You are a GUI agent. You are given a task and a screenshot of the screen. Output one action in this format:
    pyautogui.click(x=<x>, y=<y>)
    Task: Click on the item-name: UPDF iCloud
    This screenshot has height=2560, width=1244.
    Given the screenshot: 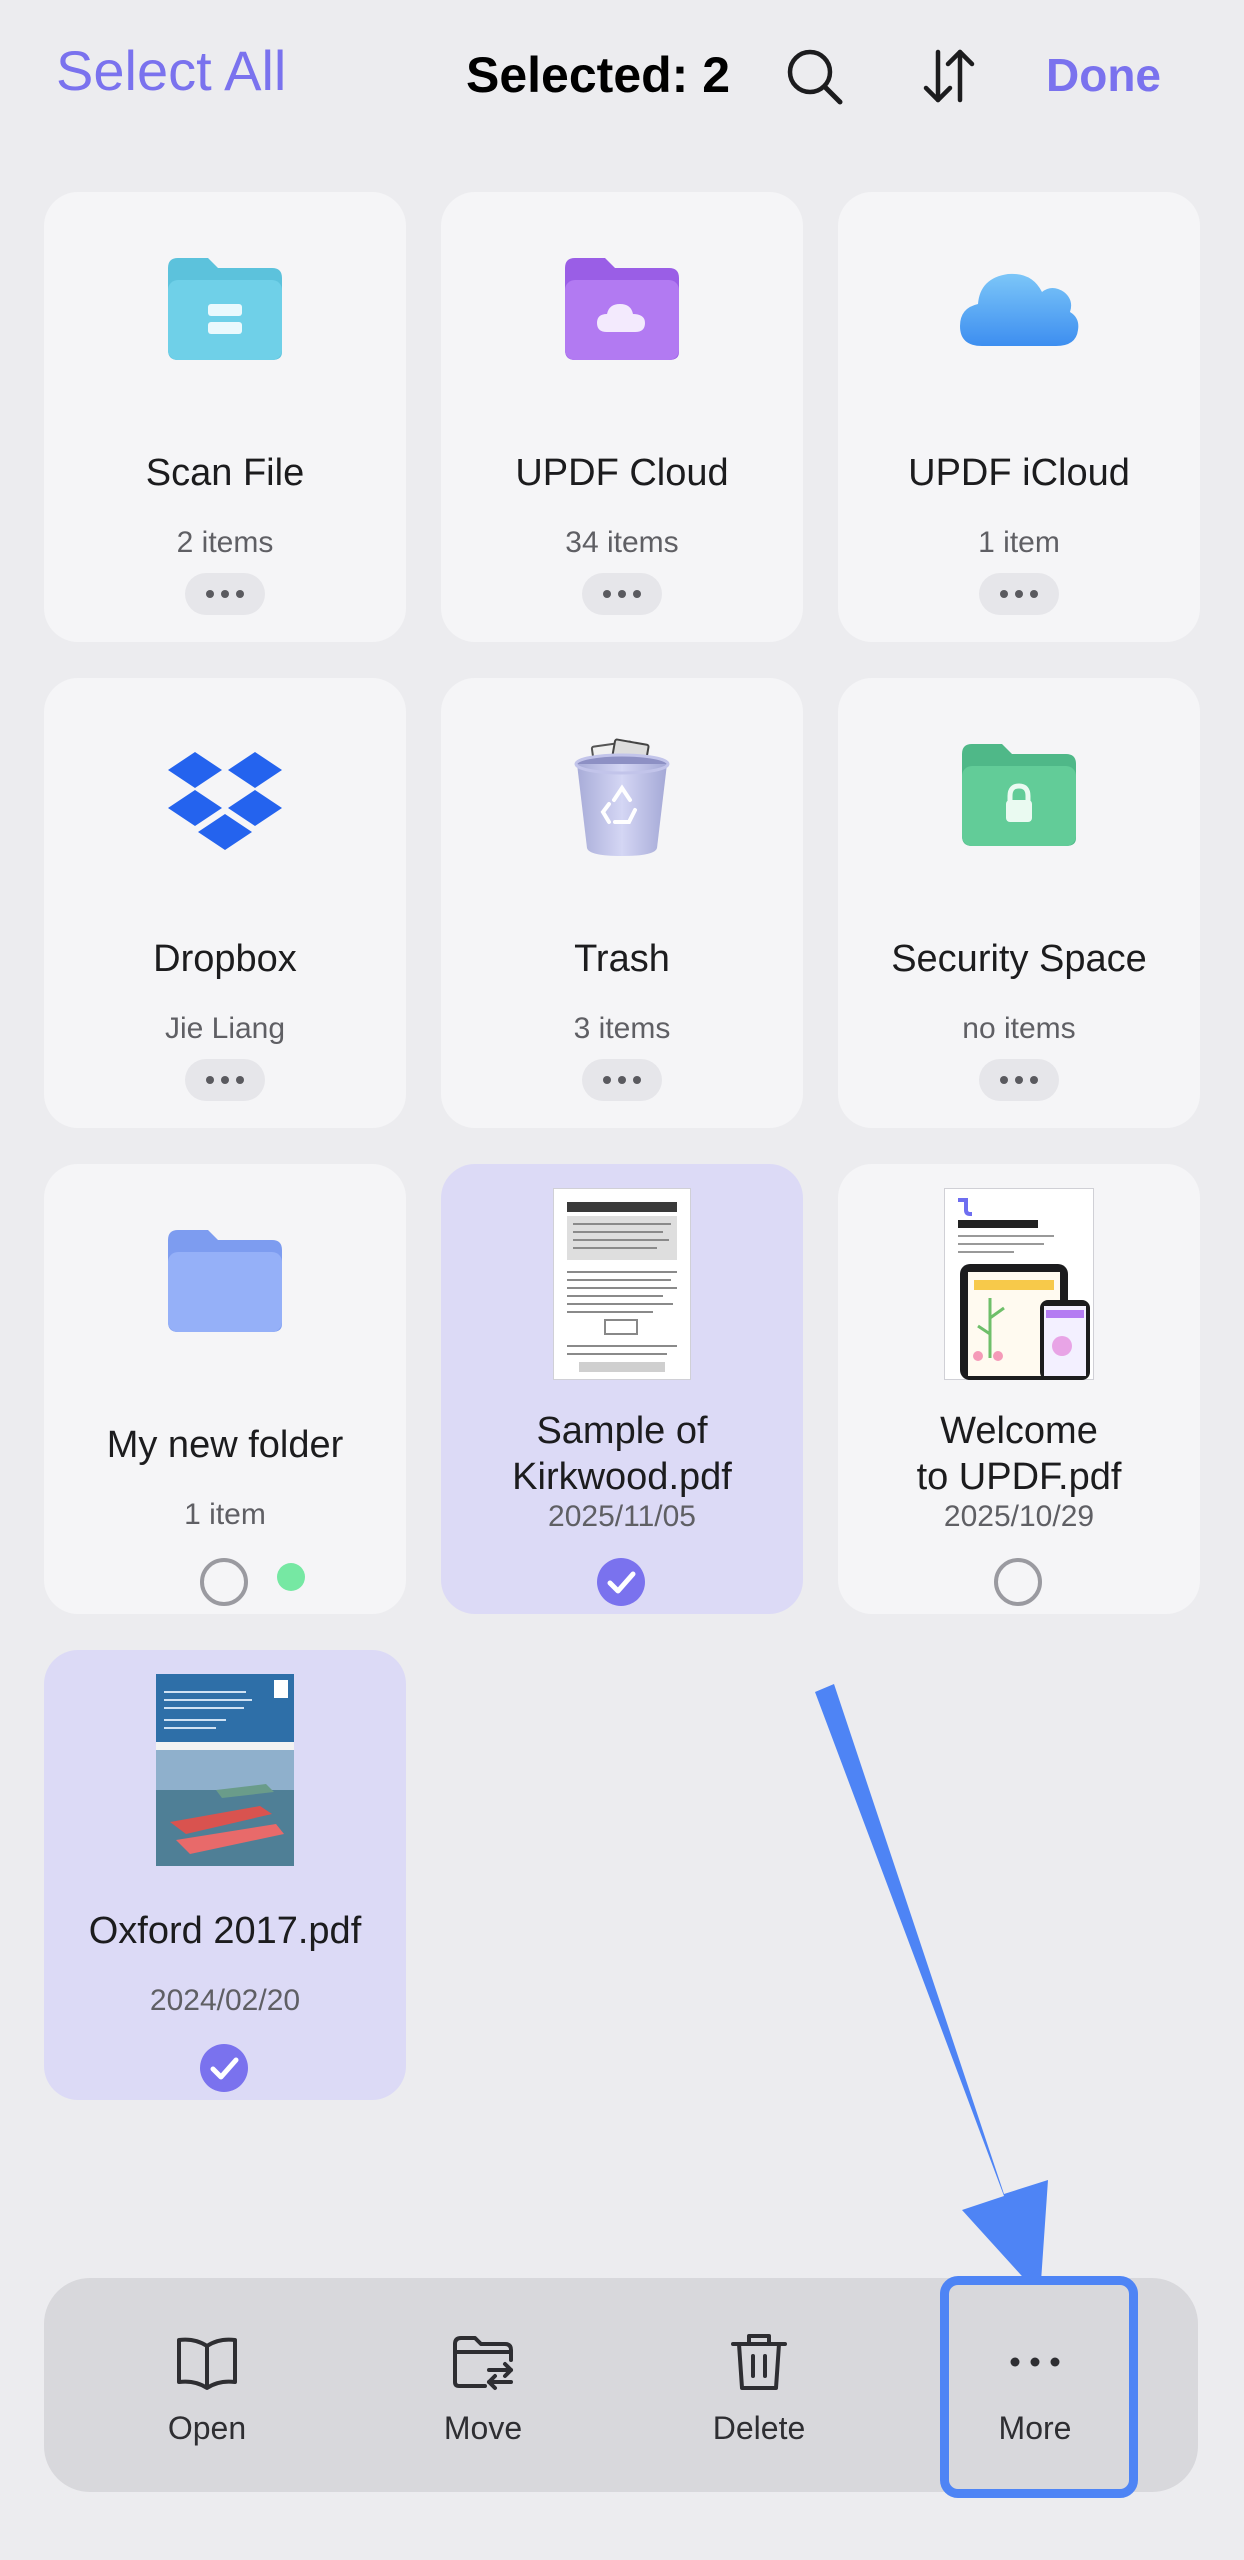 What is the action you would take?
    pyautogui.click(x=1019, y=473)
    